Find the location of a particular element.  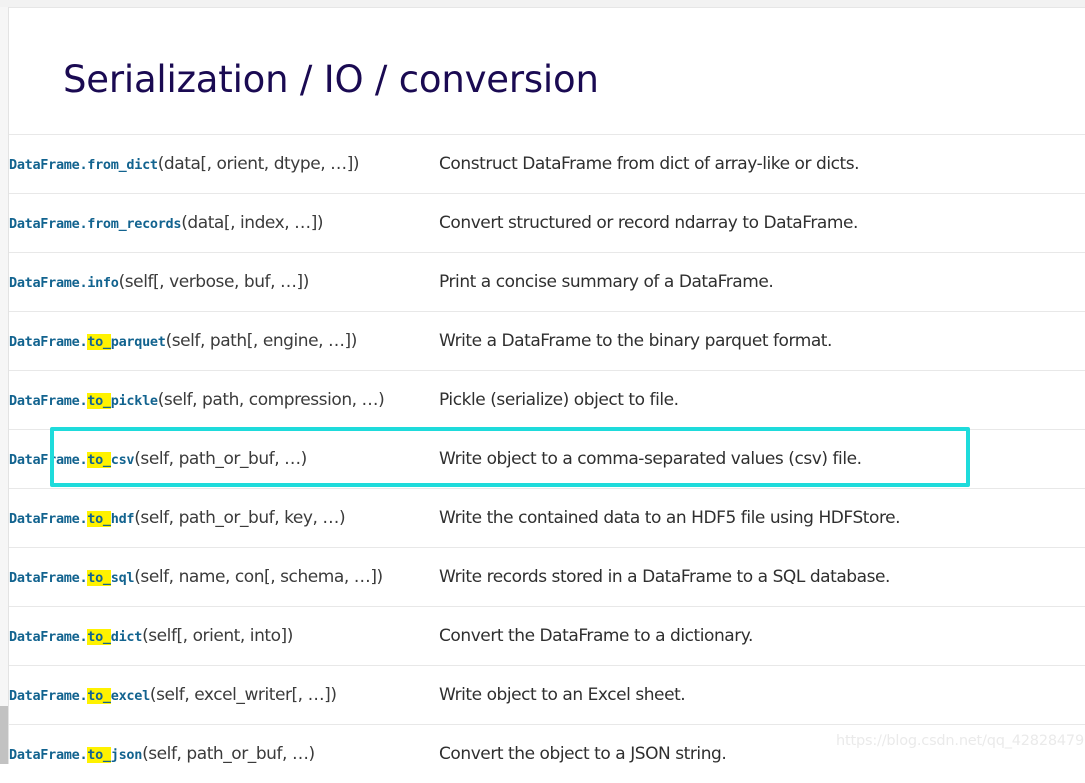

method-name: from_records is located at coordinates (134, 223).